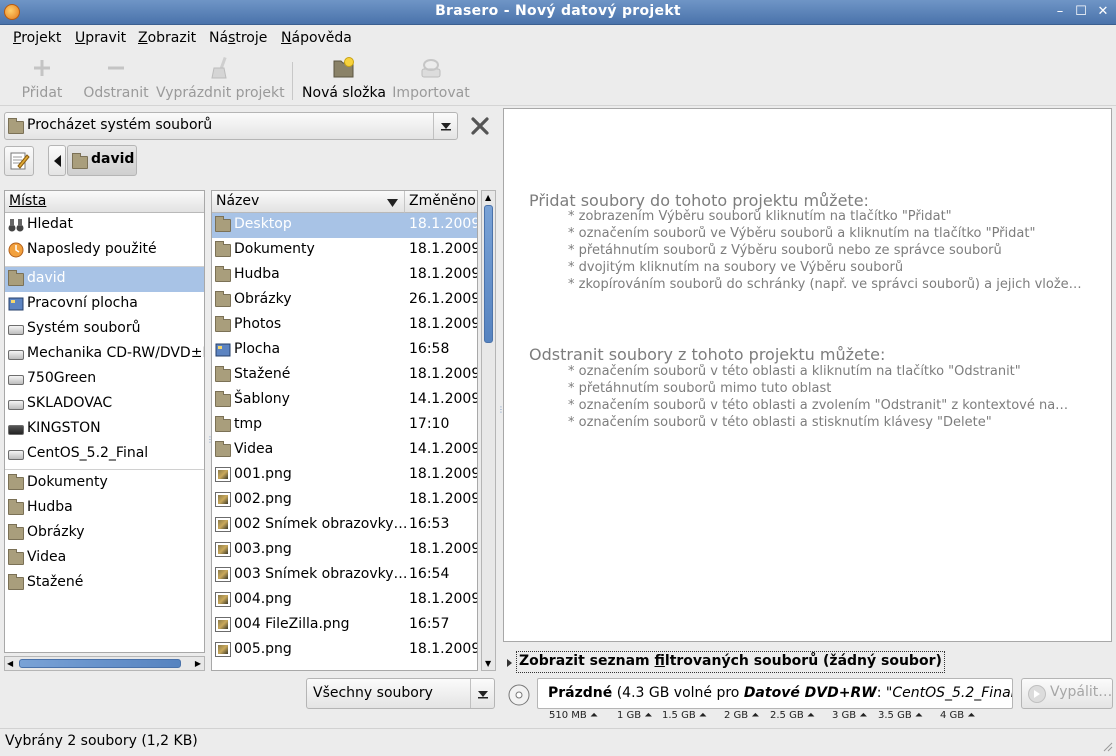  I want to click on disc-eject-button, so click(519, 694).